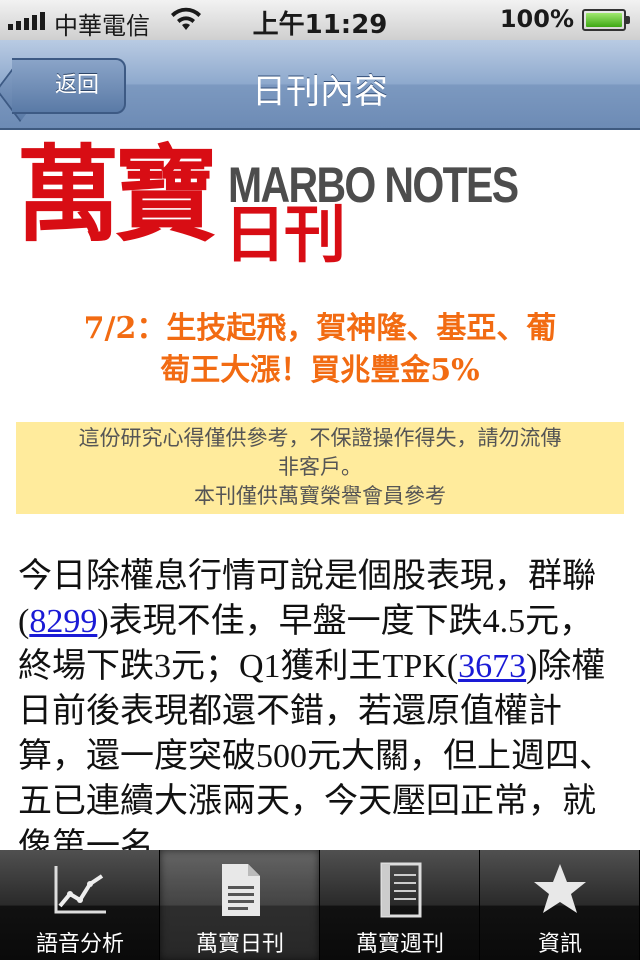  Describe the element at coordinates (559, 944) in the screenshot. I see `tab-label: 資訊` at that location.